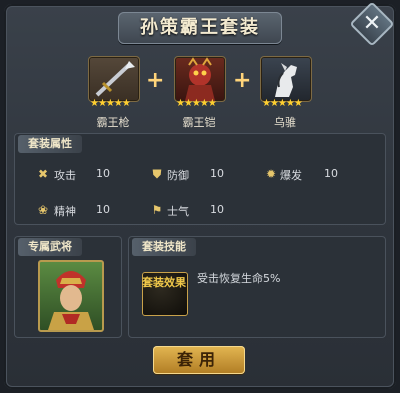 This screenshot has height=393, width=400. I want to click on general-portrait-icon, so click(71, 300).